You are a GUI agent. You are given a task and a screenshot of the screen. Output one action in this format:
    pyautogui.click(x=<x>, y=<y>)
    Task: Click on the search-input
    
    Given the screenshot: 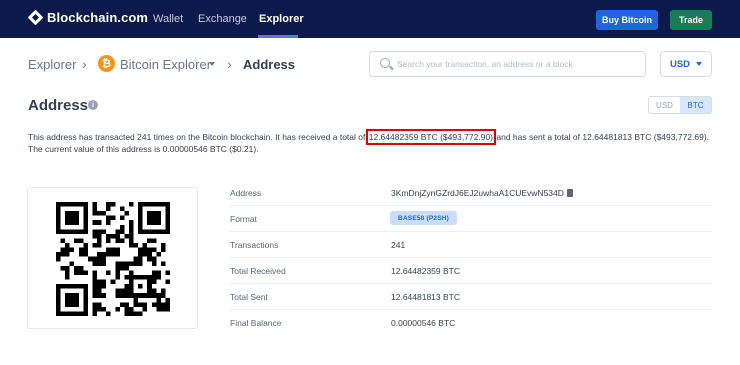 What is the action you would take?
    pyautogui.click(x=519, y=64)
    